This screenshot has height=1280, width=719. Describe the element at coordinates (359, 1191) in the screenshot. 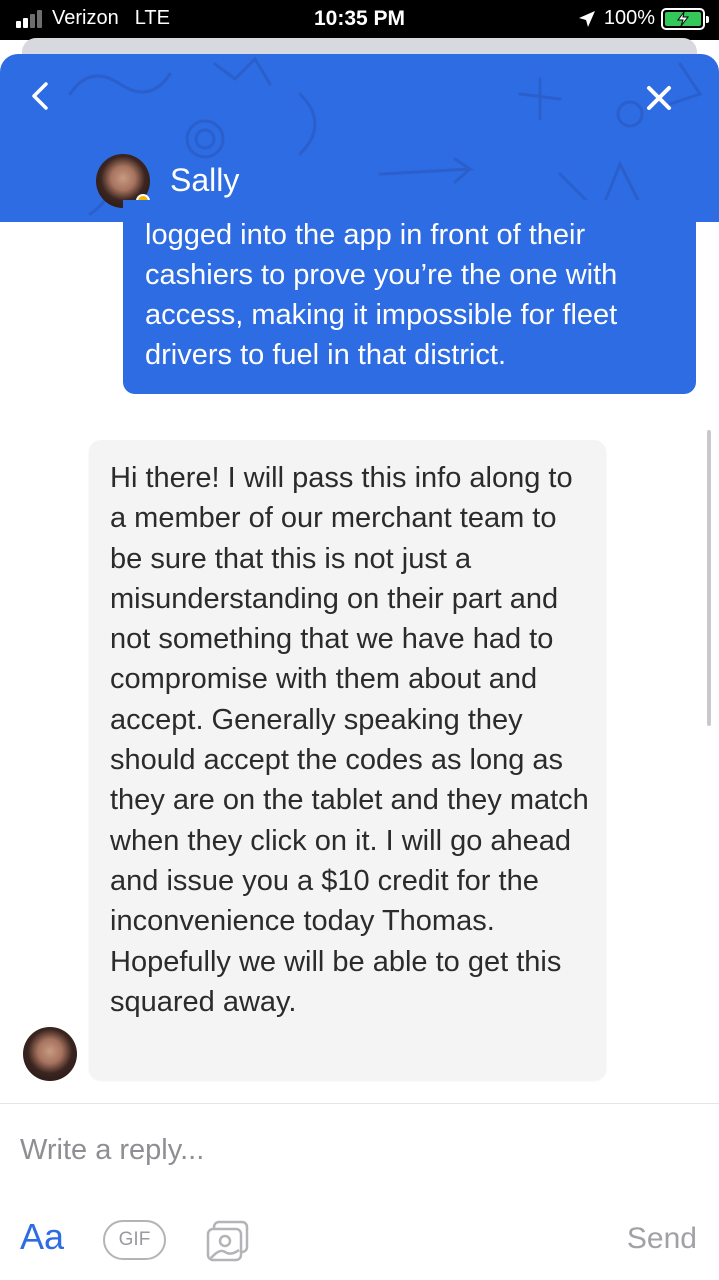

I see `reply-composer: Aa GIF Send` at that location.